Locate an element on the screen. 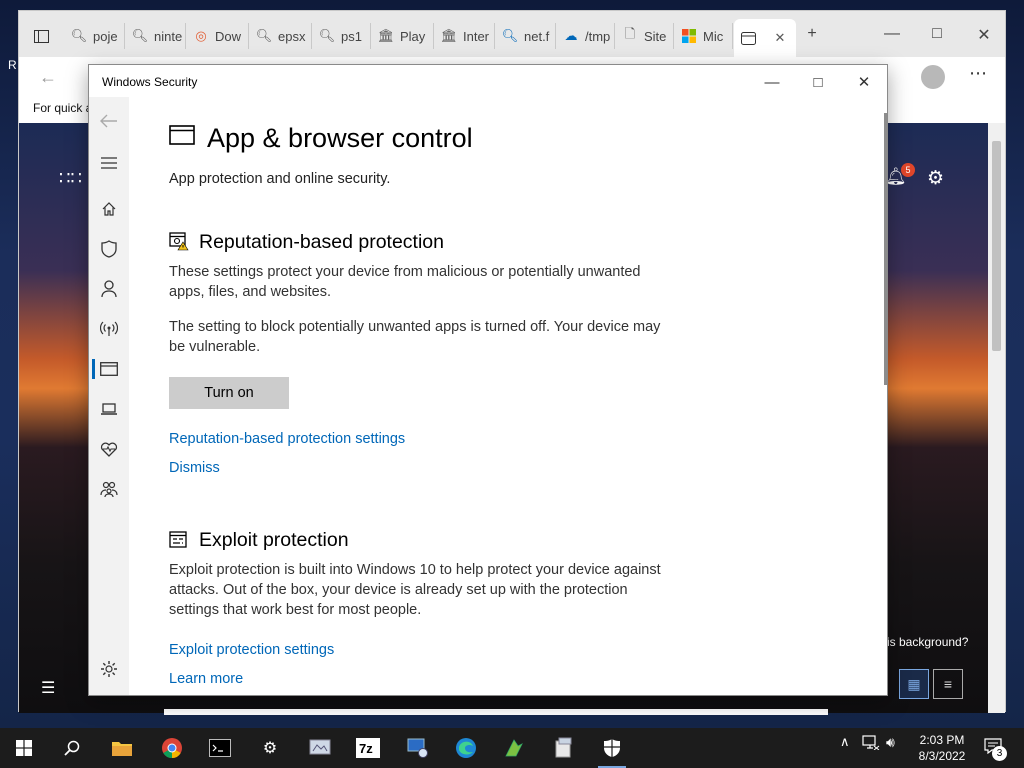 The height and width of the screenshot is (768, 1024). start-button is located at coordinates (24, 748).